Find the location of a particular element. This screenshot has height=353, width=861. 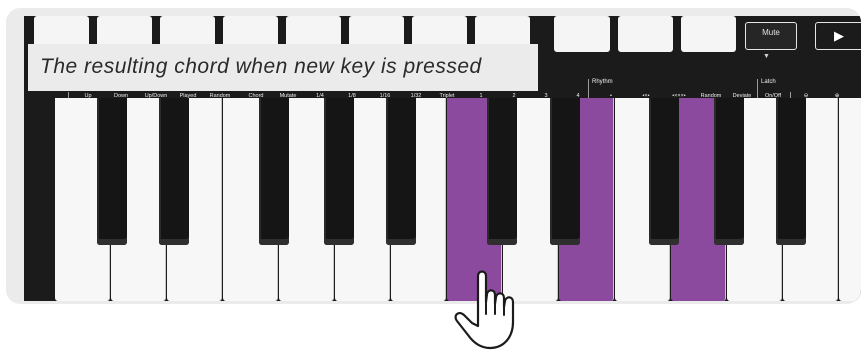

mute-label: Mute is located at coordinates (771, 32).